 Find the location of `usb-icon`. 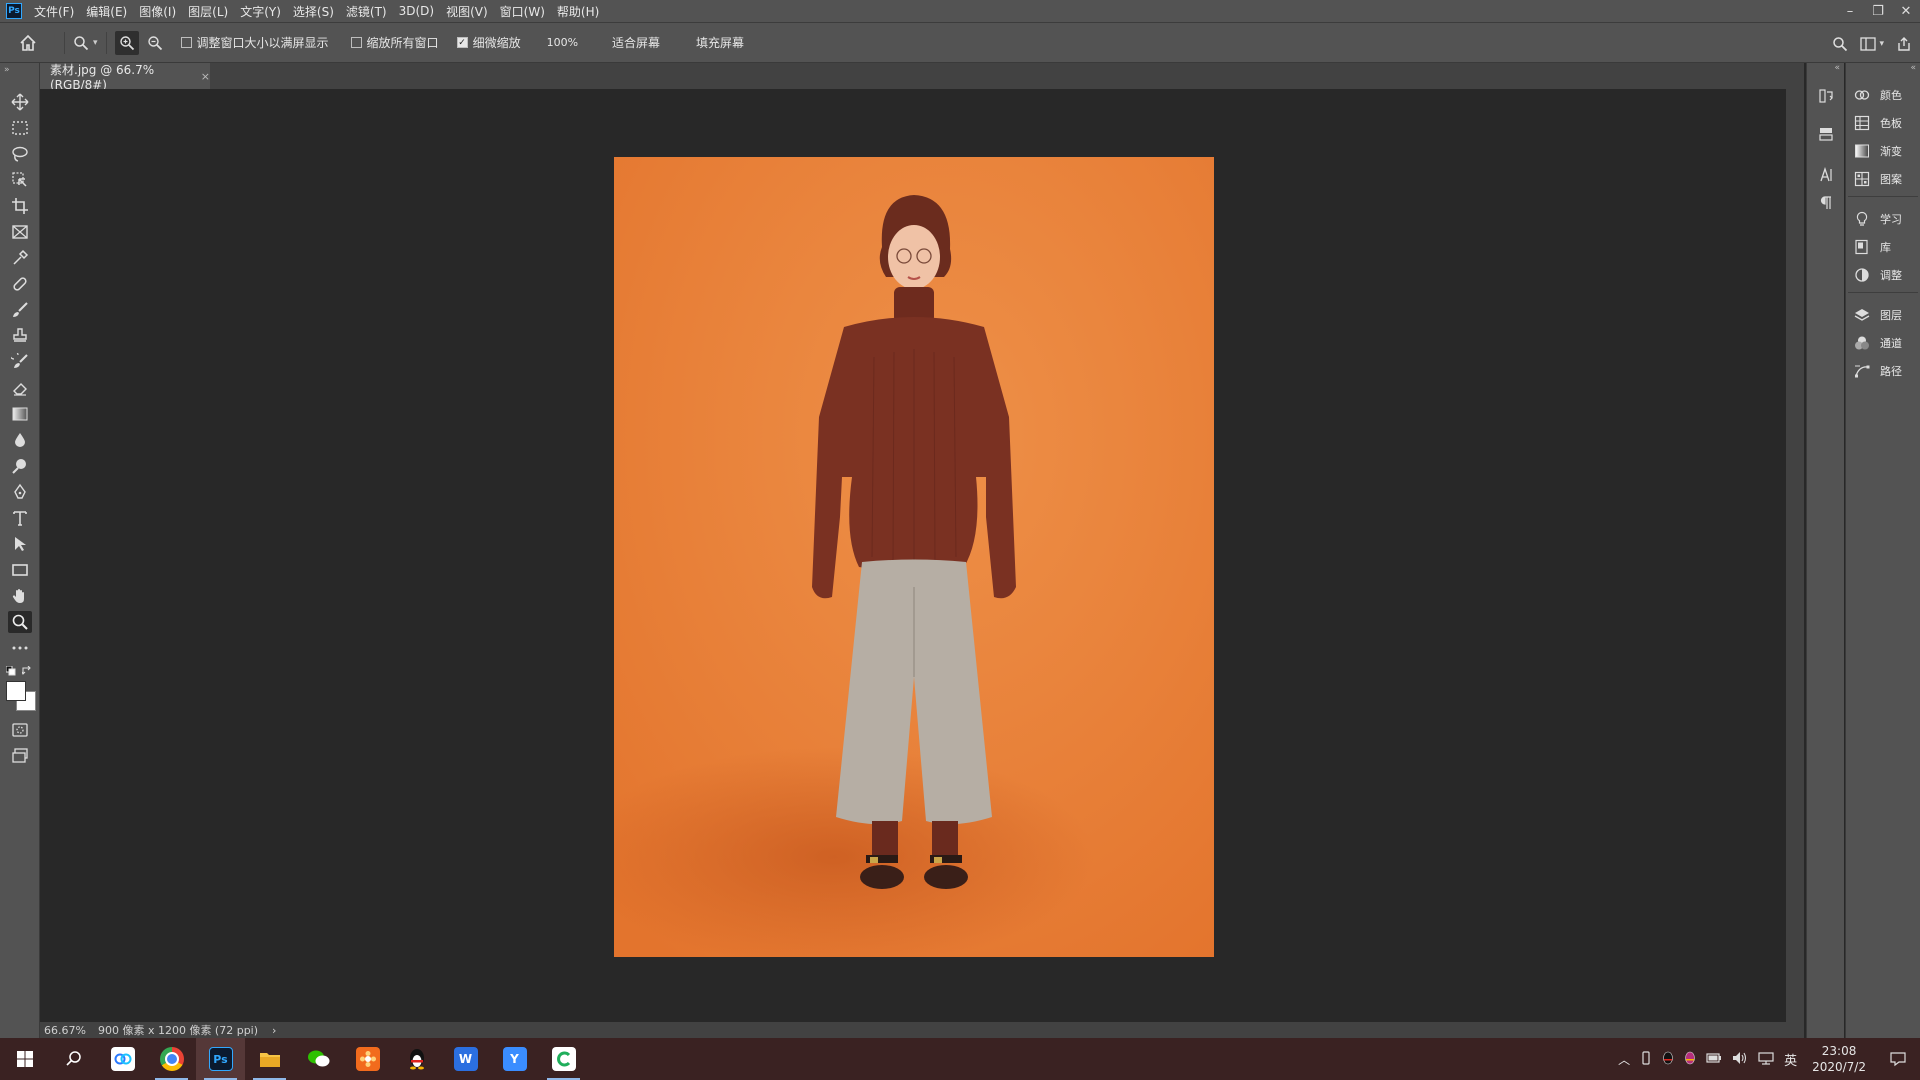

usb-icon is located at coordinates (1646, 1059).